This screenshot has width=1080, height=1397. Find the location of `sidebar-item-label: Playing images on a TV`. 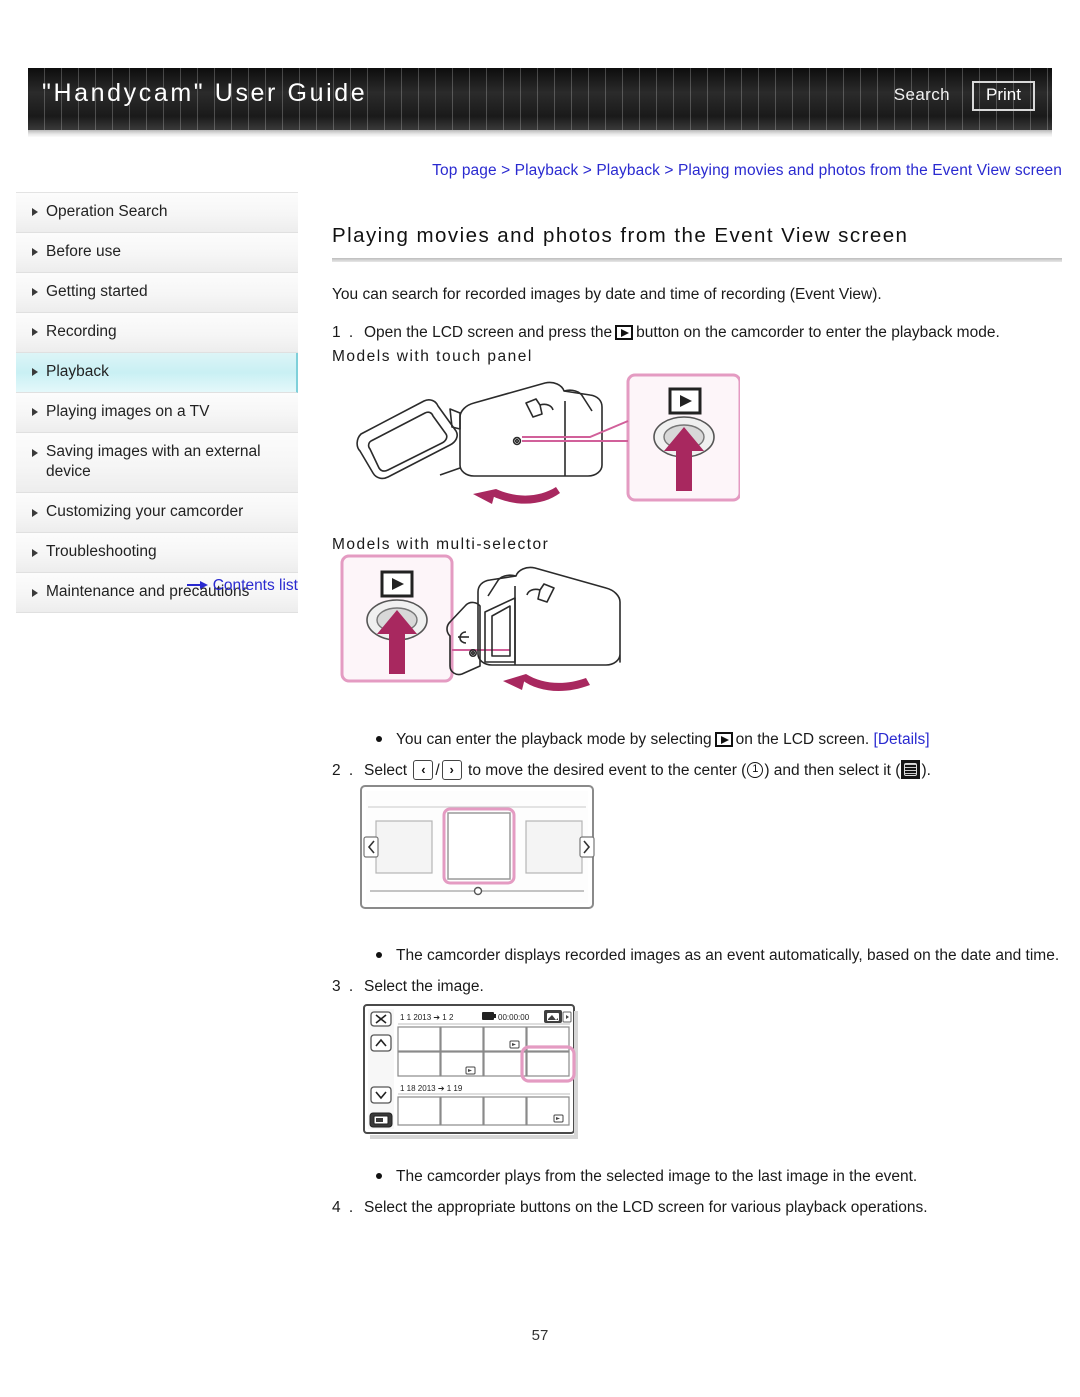

sidebar-item-label: Playing images on a TV is located at coordinates (128, 411).